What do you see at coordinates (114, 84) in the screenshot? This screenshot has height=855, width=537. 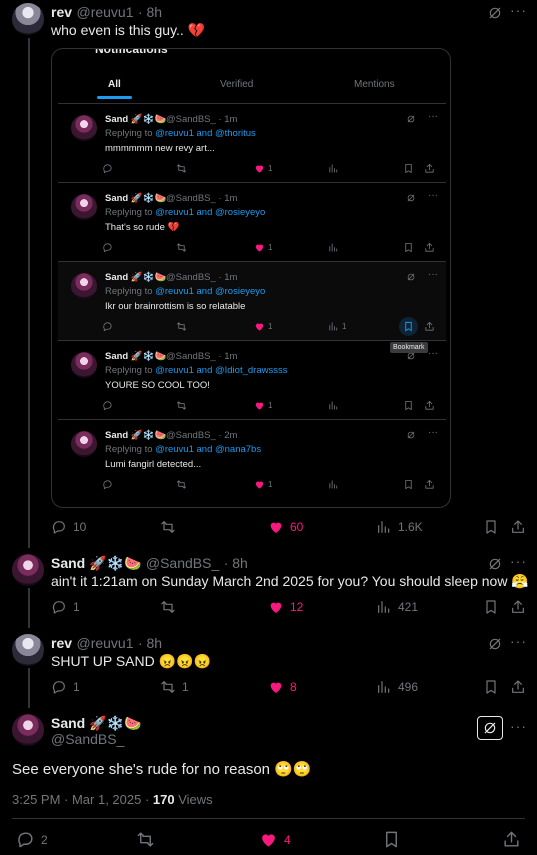 I see `tab-all: All` at bounding box center [114, 84].